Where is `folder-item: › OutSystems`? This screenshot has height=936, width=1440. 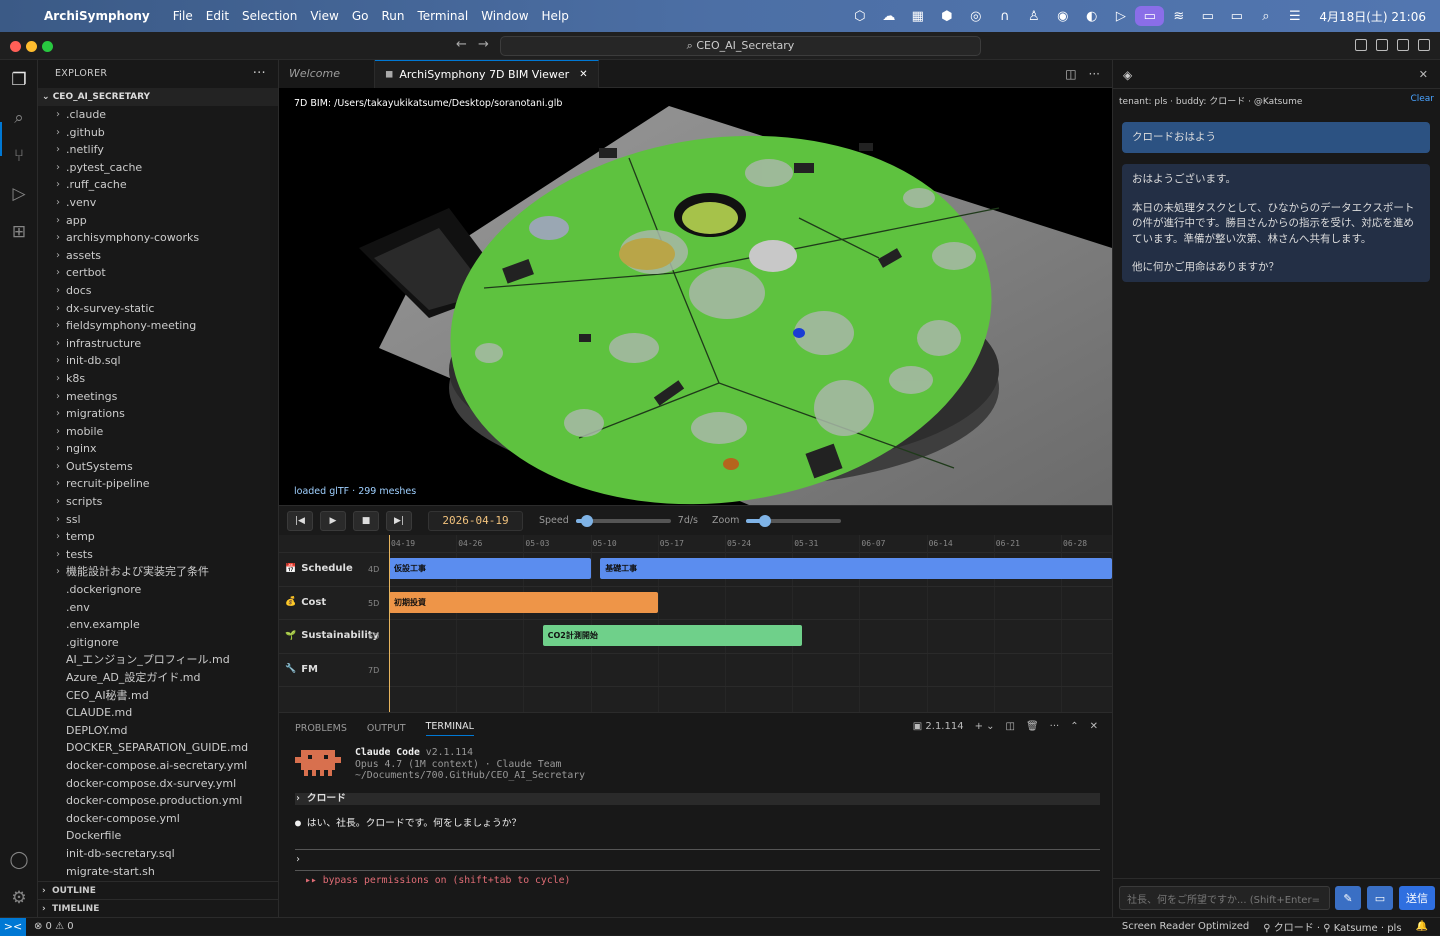 folder-item: › OutSystems is located at coordinates (158, 467).